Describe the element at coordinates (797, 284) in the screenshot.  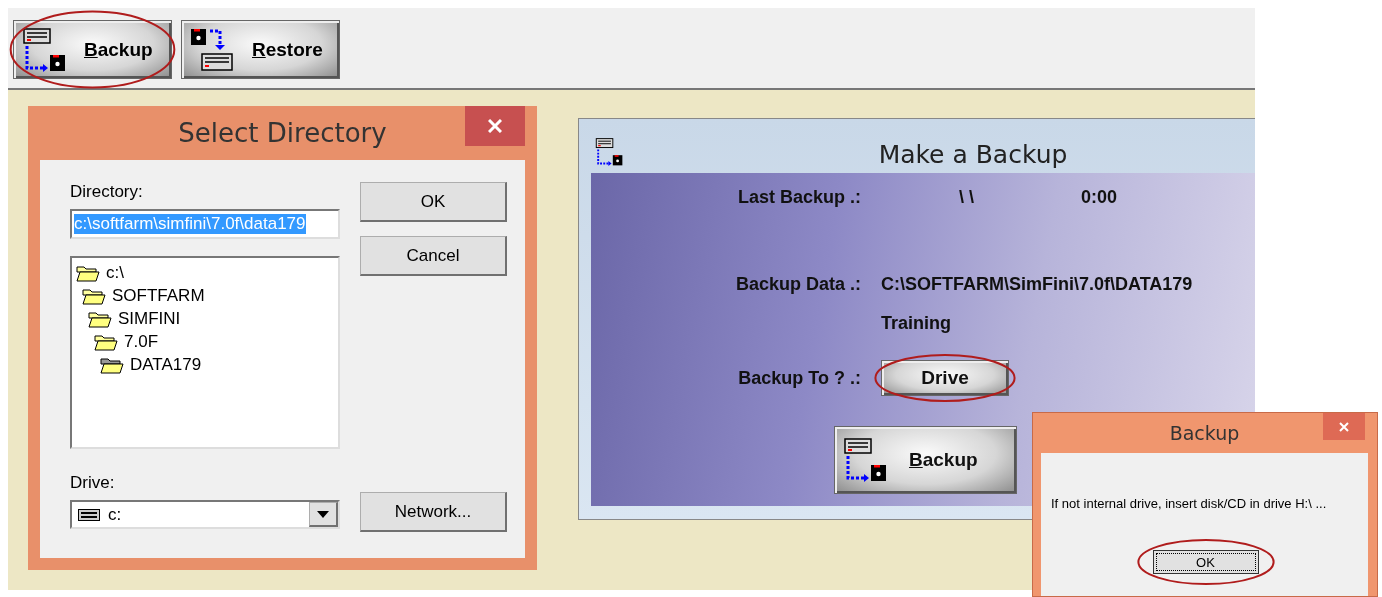
I see `field-label: Backup Data .:` at that location.